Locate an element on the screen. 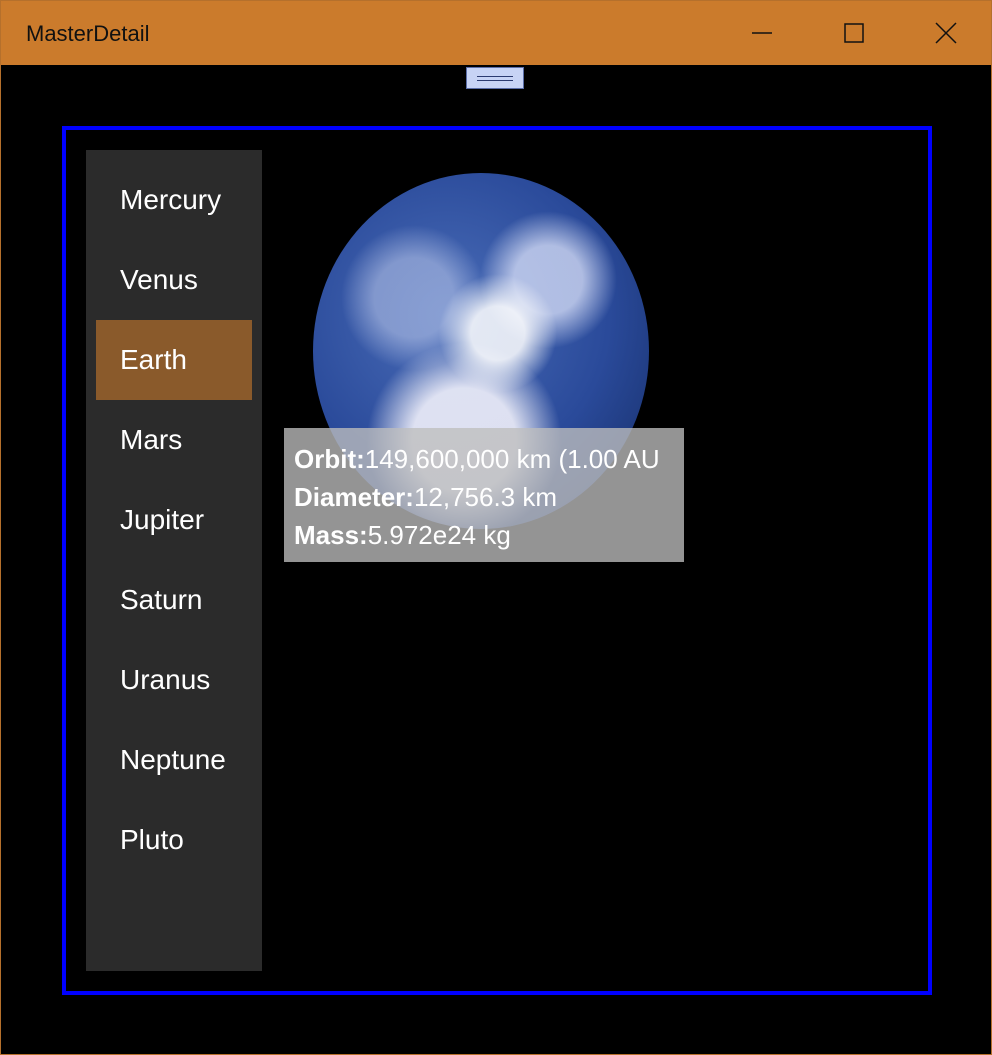  planet-item-pluto: Pluto is located at coordinates (174, 840).